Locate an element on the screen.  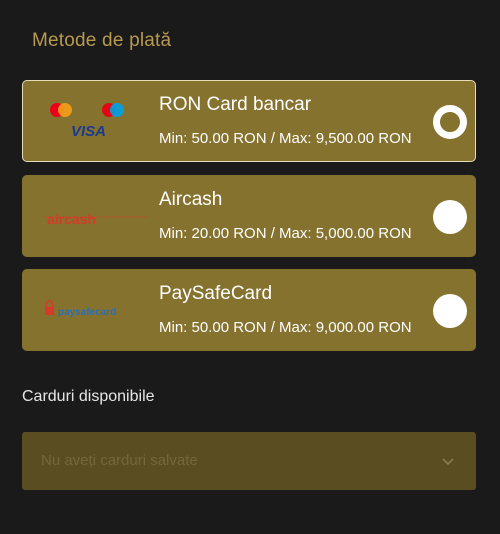
mastercard-maestro-visa-icon: VISA is located at coordinates (96, 122).